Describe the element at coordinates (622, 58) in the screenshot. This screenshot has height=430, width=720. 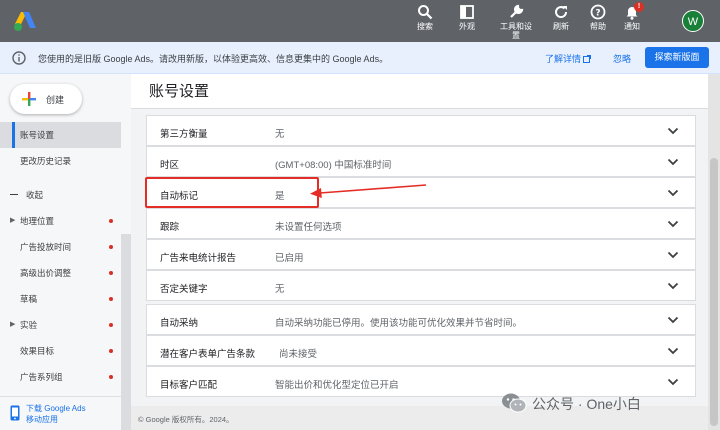
I see `ignore-link: 忽略` at that location.